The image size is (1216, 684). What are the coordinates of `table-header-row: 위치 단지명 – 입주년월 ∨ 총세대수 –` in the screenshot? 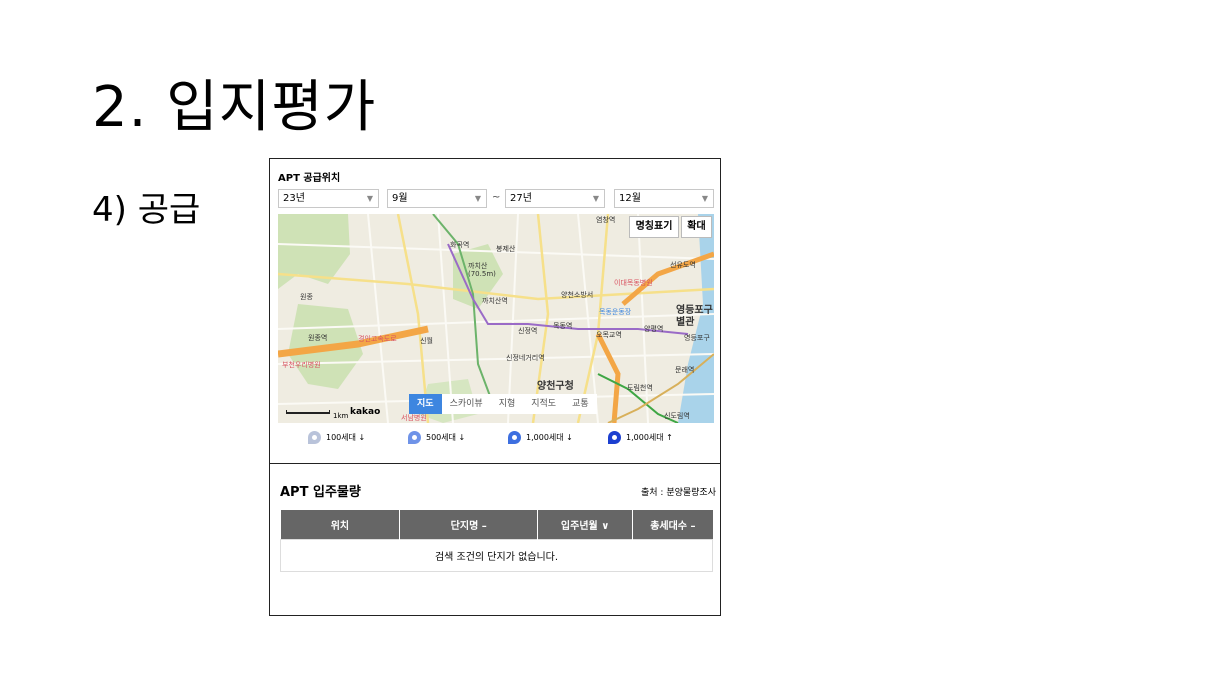 It's located at (496, 525).